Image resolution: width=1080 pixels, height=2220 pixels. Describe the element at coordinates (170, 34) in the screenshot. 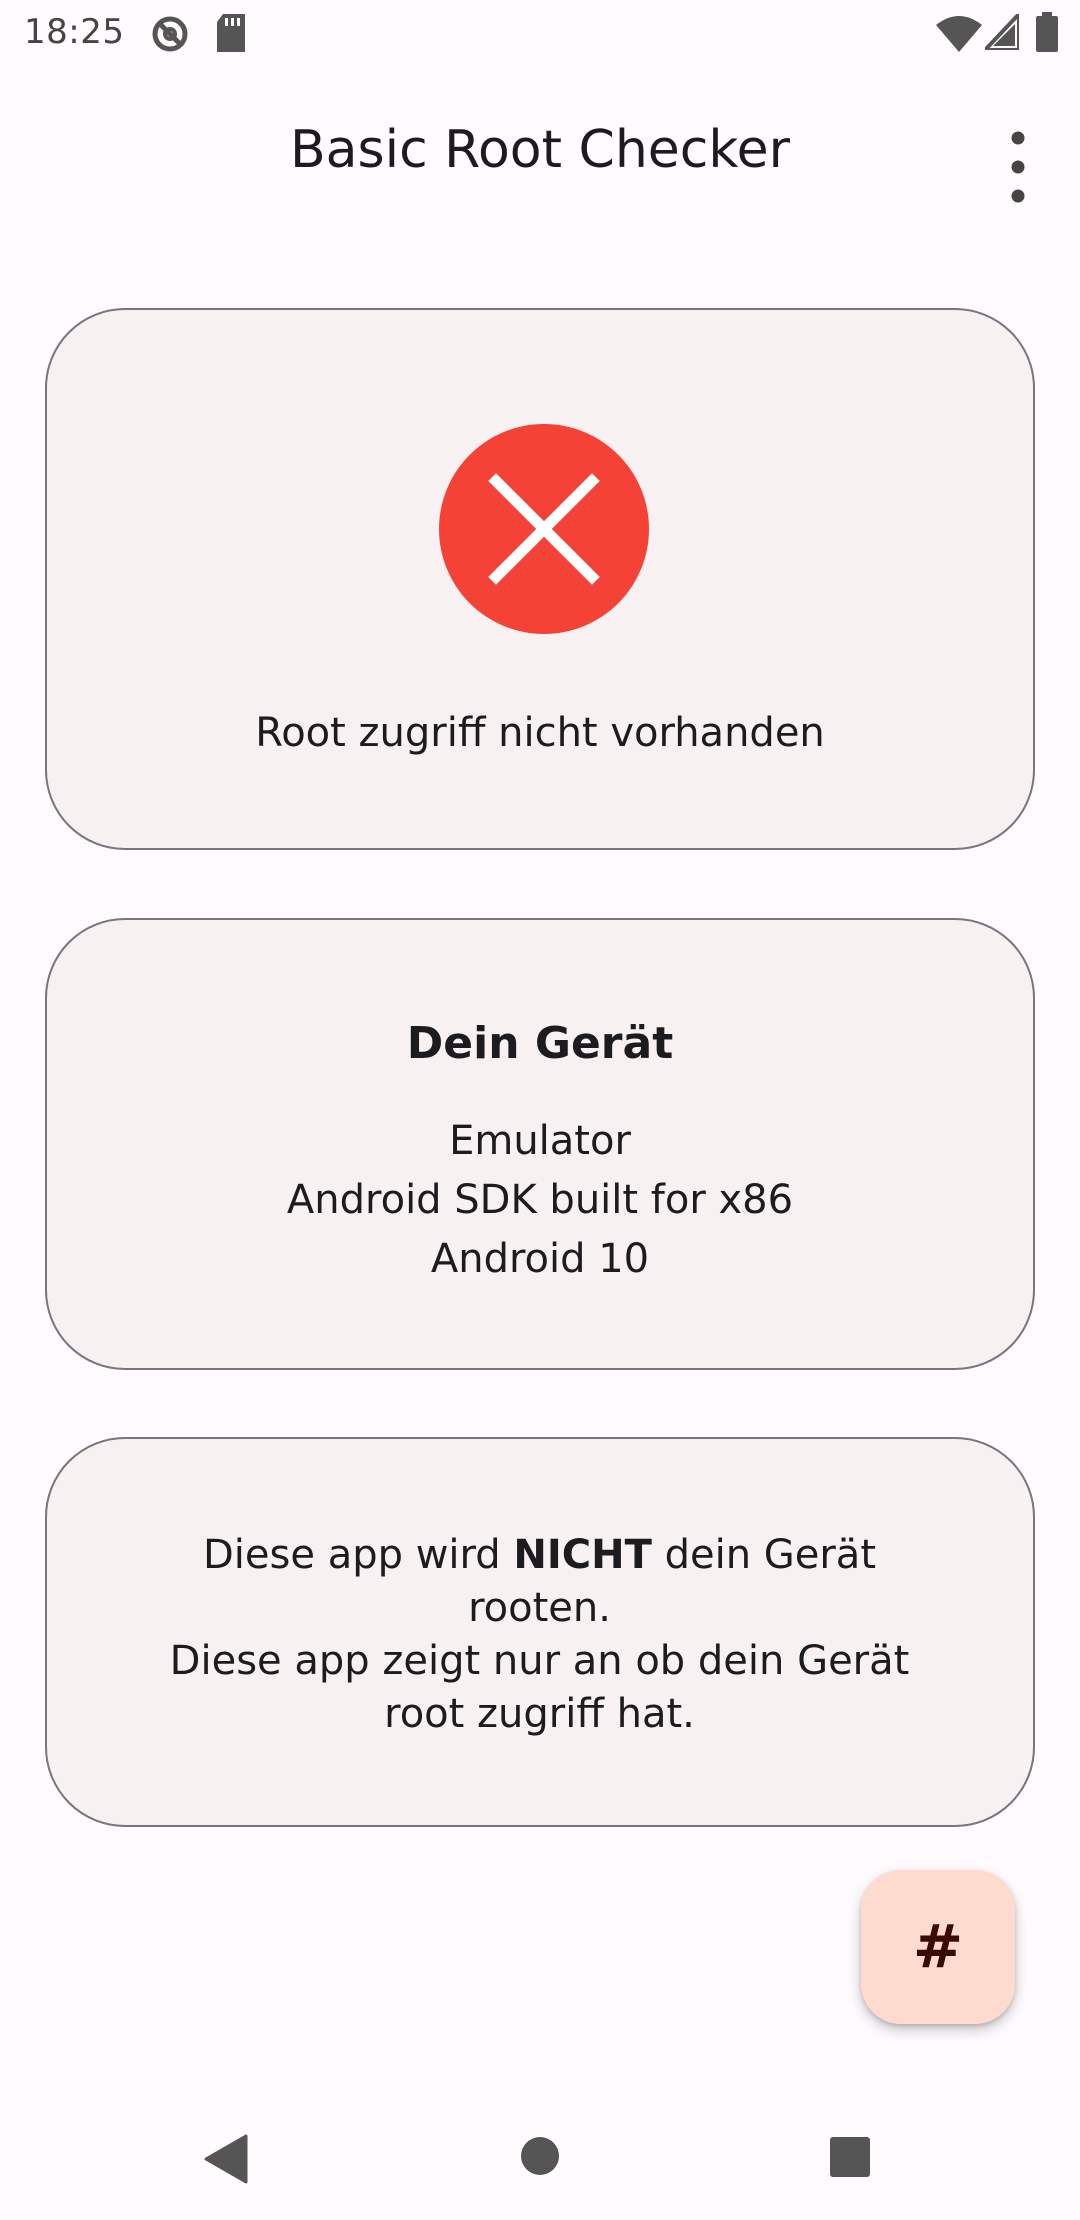

I see `at-sign-icon` at that location.